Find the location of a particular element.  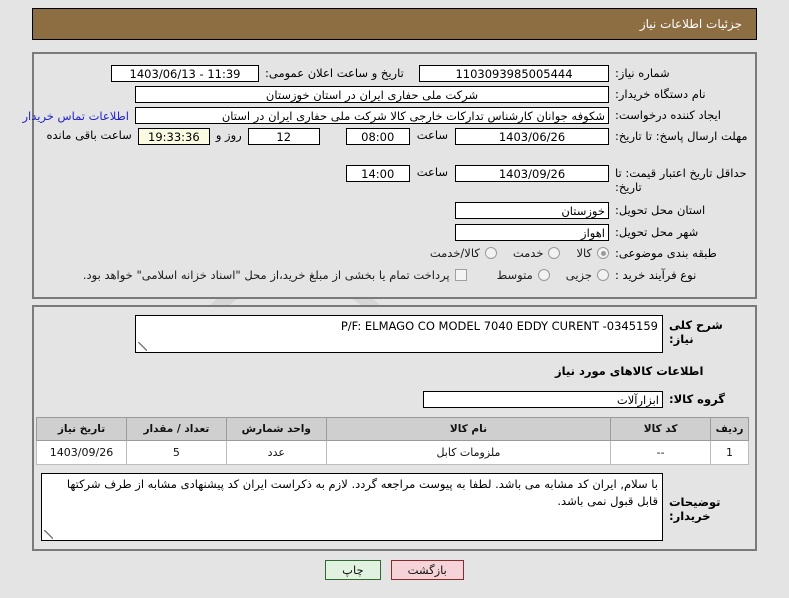

need-number-label: شماره نیاز: is located at coordinates (642, 73).